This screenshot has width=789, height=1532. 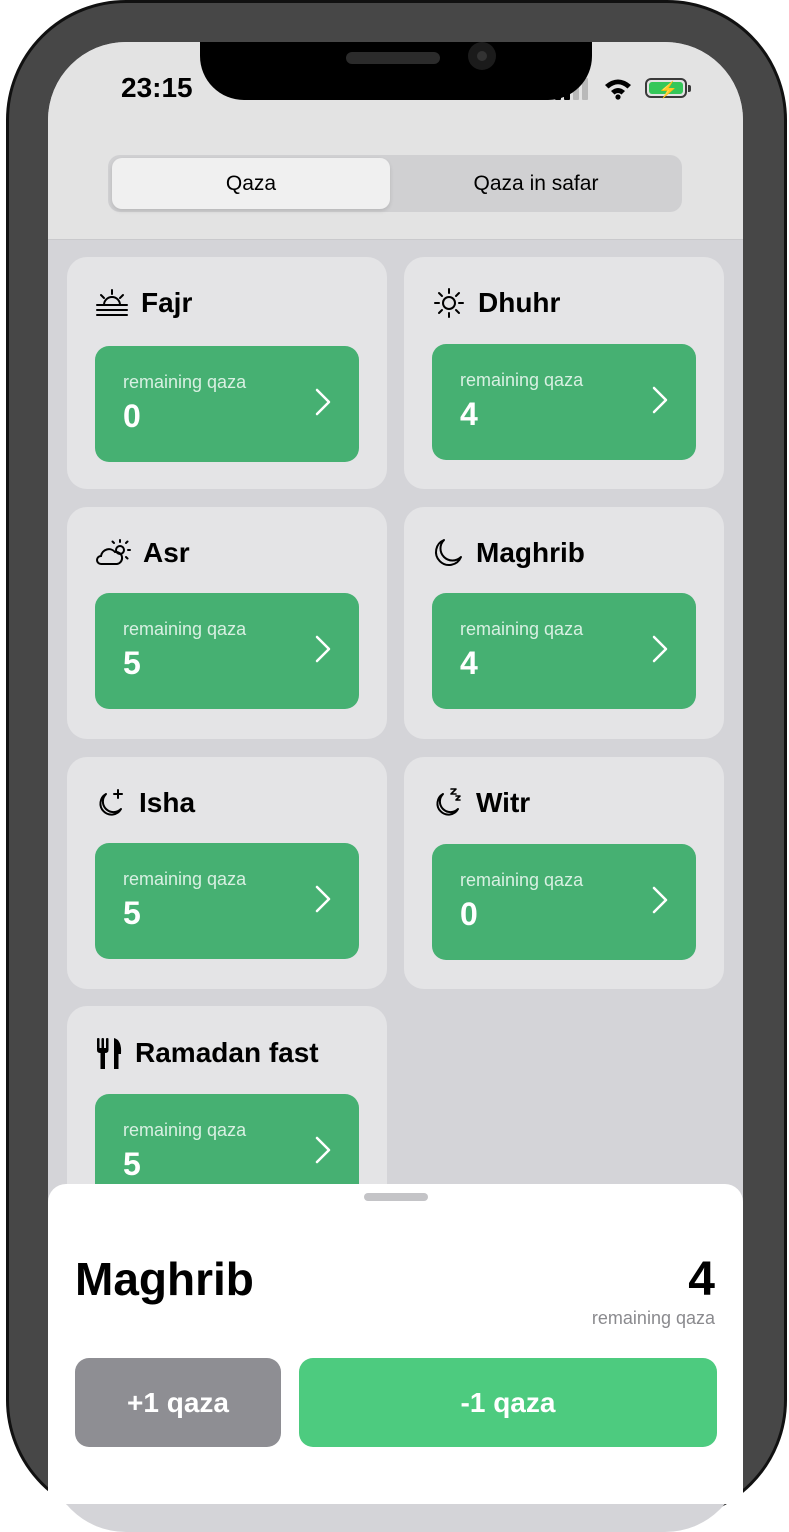 I want to click on sheet-title: Maghrib, so click(x=164, y=1279).